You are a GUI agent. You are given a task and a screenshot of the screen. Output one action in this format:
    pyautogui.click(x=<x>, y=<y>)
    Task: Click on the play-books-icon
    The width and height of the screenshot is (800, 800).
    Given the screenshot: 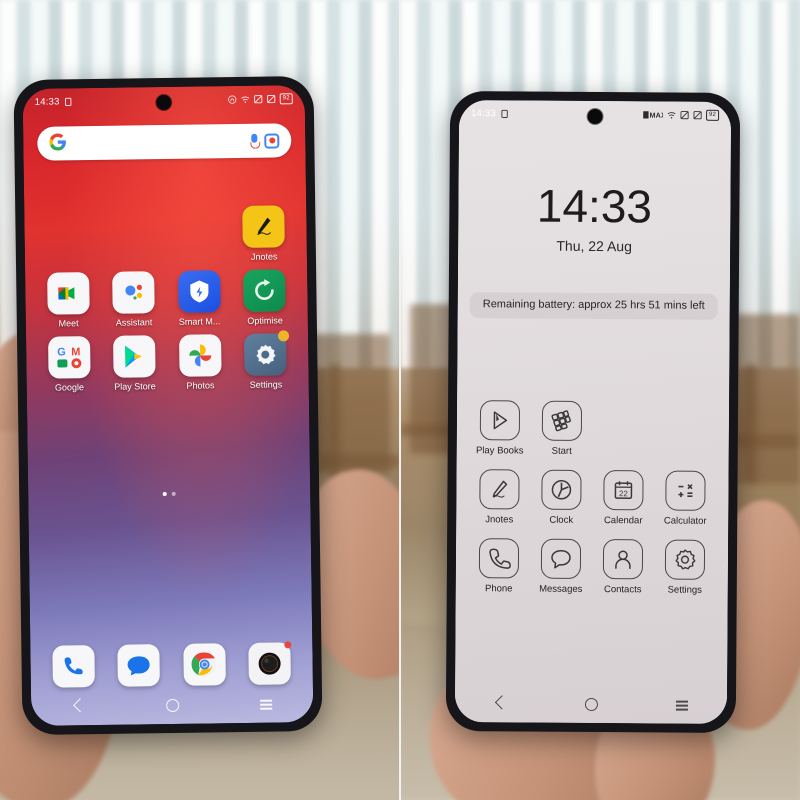 What is the action you would take?
    pyautogui.click(x=500, y=420)
    